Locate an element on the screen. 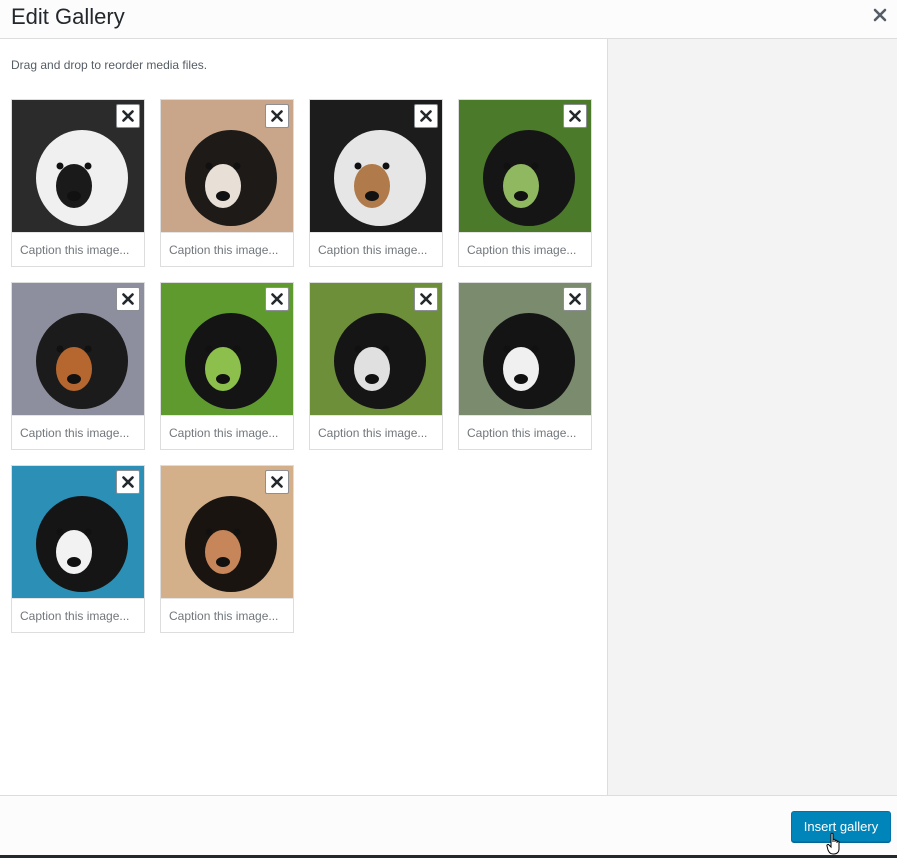  modal-footer: Insert gallery is located at coordinates (448, 825).